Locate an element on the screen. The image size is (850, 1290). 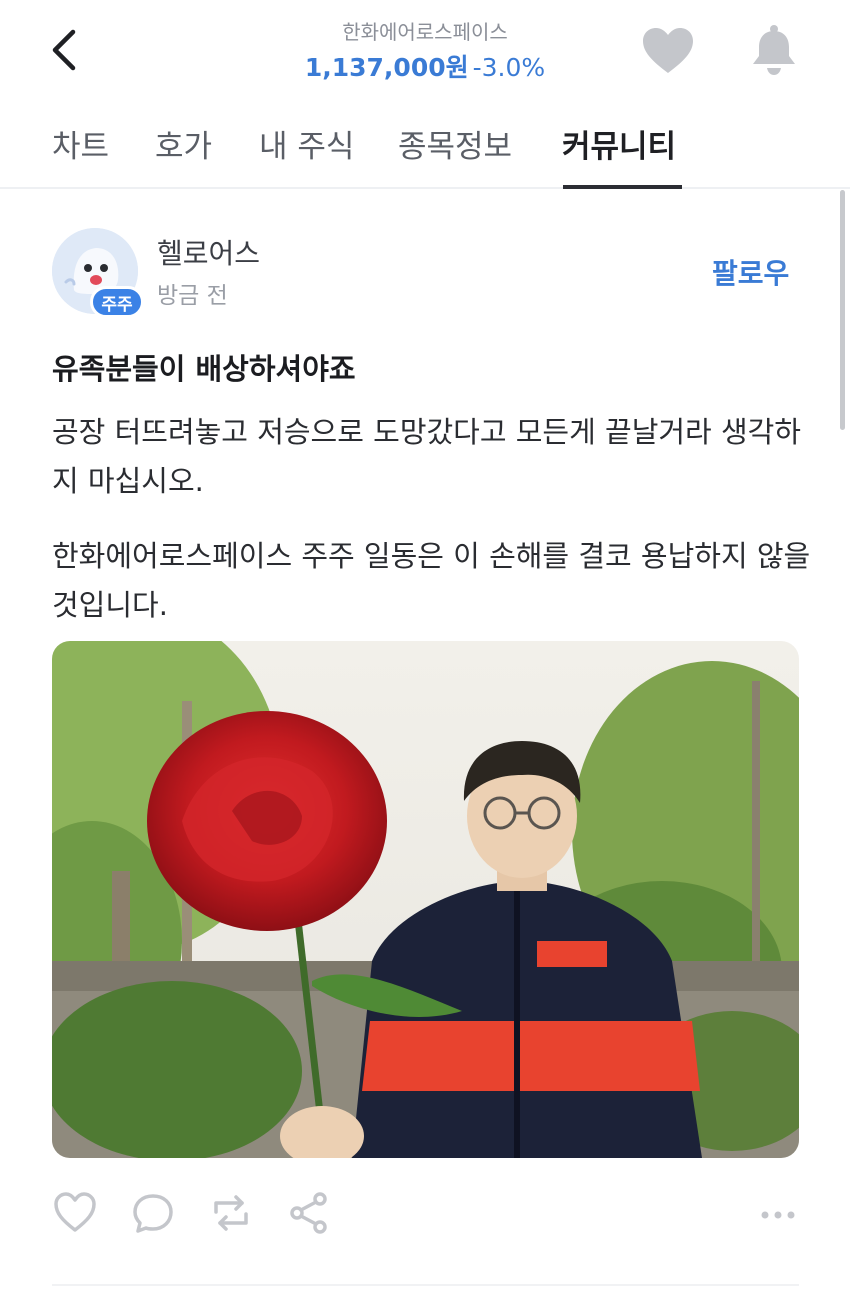
post-time: 방금 전 is located at coordinates (192, 296).